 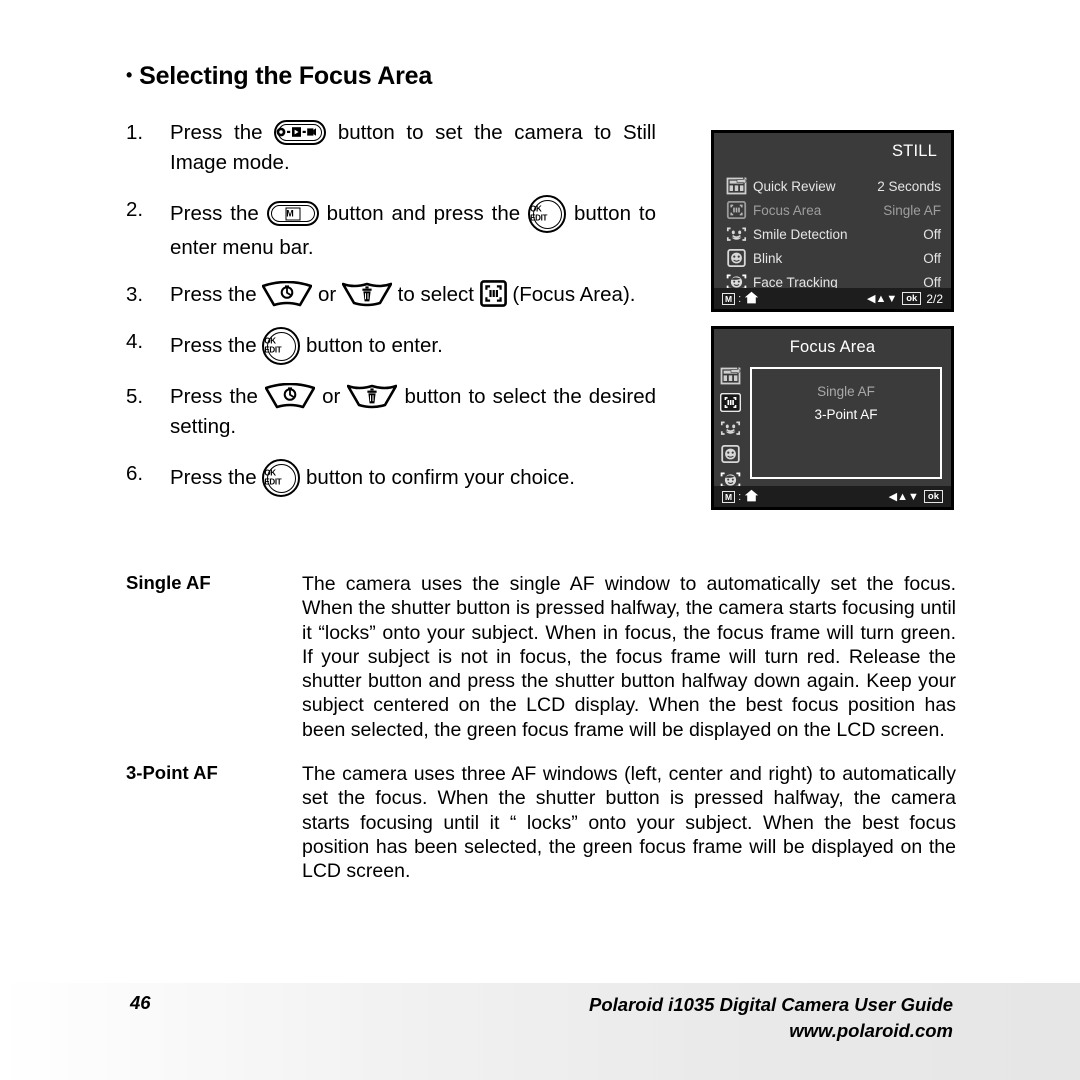 I want to click on lcd-menu-bottom-right: ◀▲▼ ok 2/2, so click(x=905, y=299).